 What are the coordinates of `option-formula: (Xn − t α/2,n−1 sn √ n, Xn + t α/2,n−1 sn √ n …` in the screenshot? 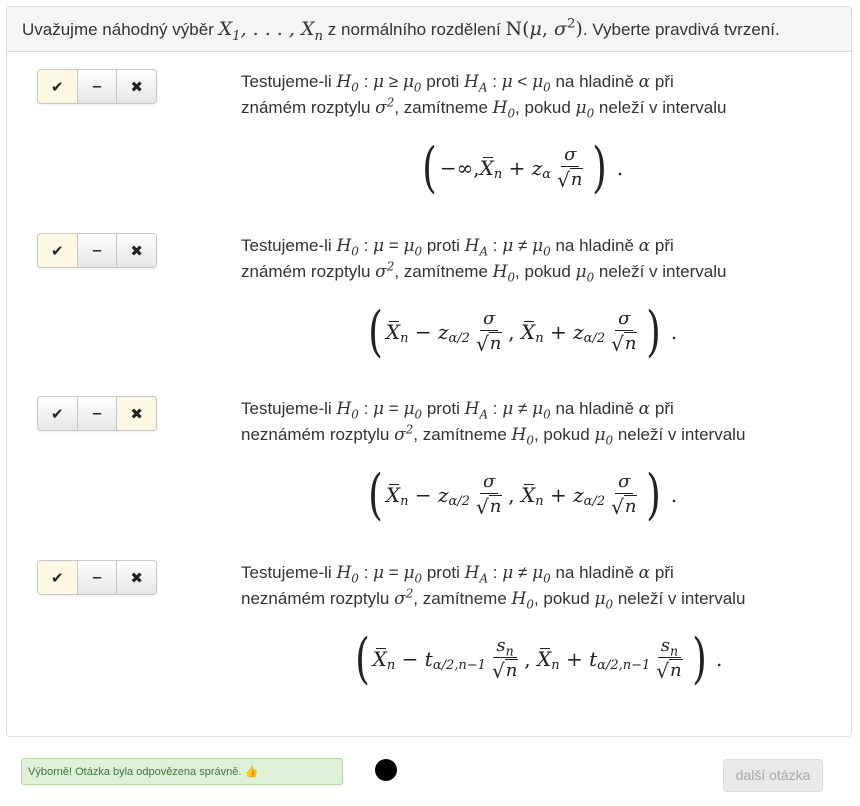 It's located at (538, 658).